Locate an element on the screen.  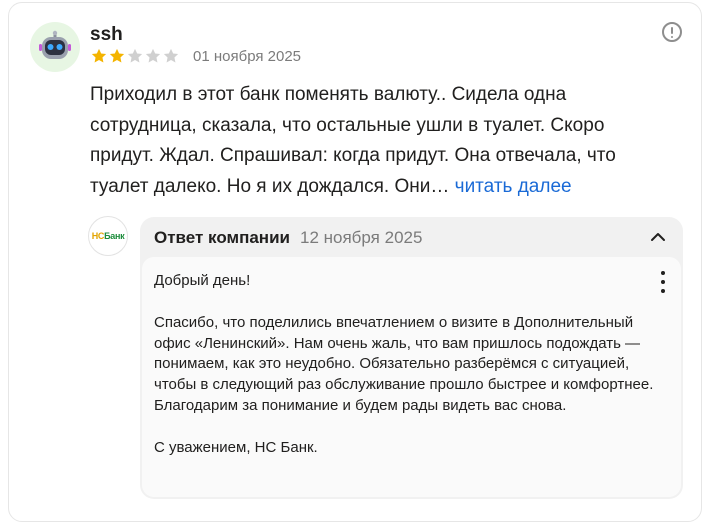
more-vertical-icon is located at coordinates (663, 282).